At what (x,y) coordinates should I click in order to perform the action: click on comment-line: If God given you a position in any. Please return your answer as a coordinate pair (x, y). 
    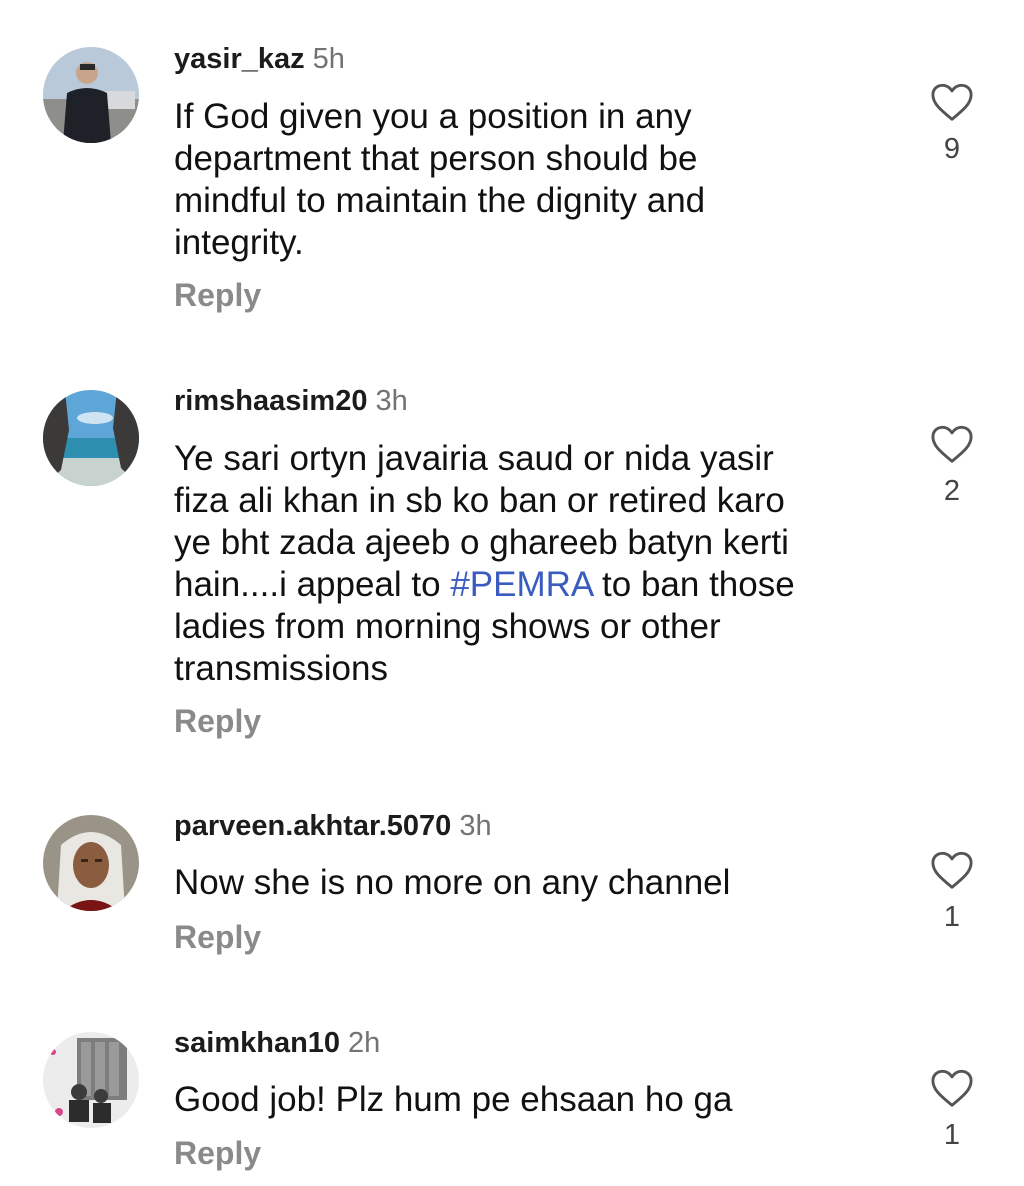
    Looking at the image, I should click on (433, 116).